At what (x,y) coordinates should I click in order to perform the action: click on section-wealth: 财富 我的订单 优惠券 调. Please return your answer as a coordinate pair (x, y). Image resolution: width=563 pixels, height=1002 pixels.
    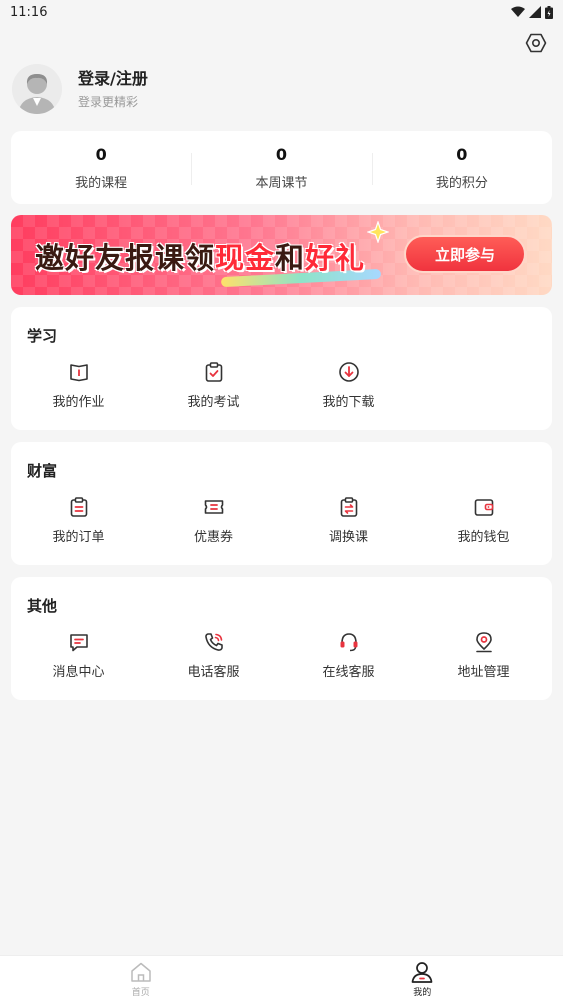
    Looking at the image, I should click on (281, 503).